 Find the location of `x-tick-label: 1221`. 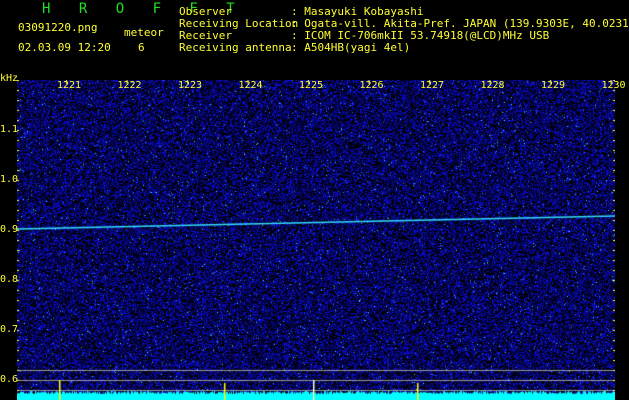

x-tick-label: 1221 is located at coordinates (69, 85).